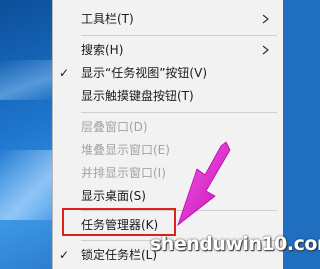 The height and width of the screenshot is (269, 320). I want to click on menu-item-label: 显示触摸键盘按钮(T), so click(137, 96).